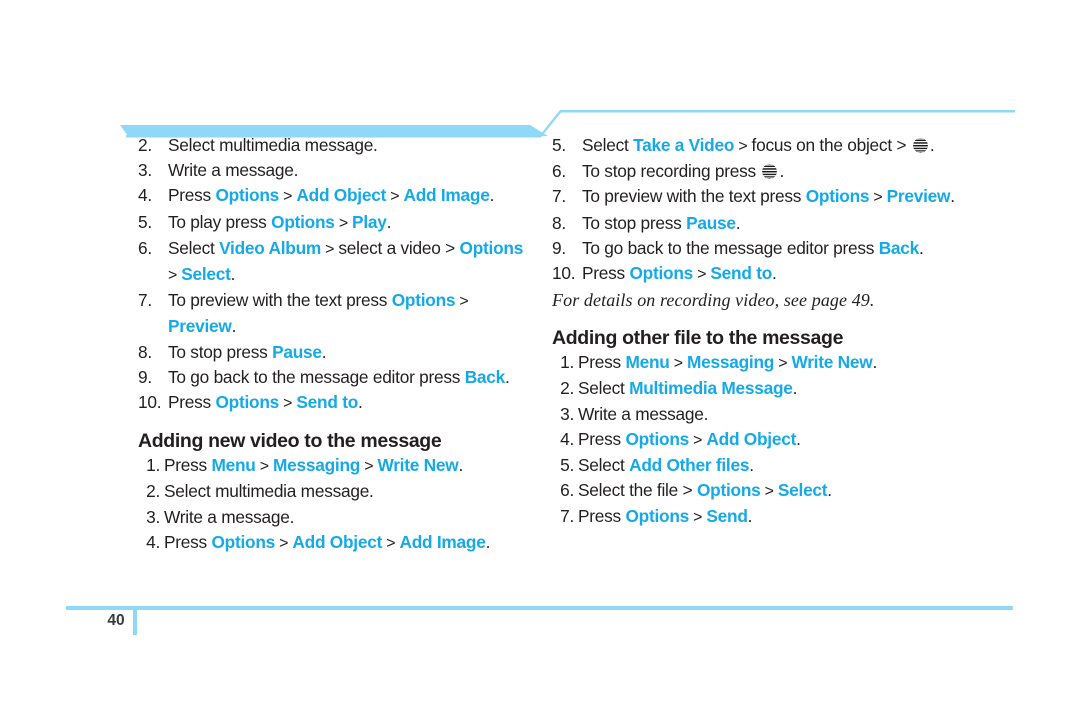 The height and width of the screenshot is (719, 1080). Describe the element at coordinates (369, 222) in the screenshot. I see `menu-token: Play` at that location.